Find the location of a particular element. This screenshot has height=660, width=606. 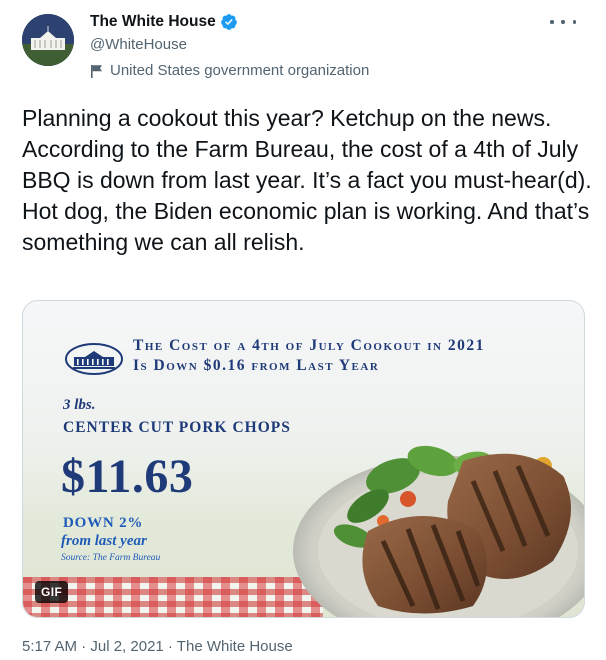

verified-badge-icon is located at coordinates (228, 22).